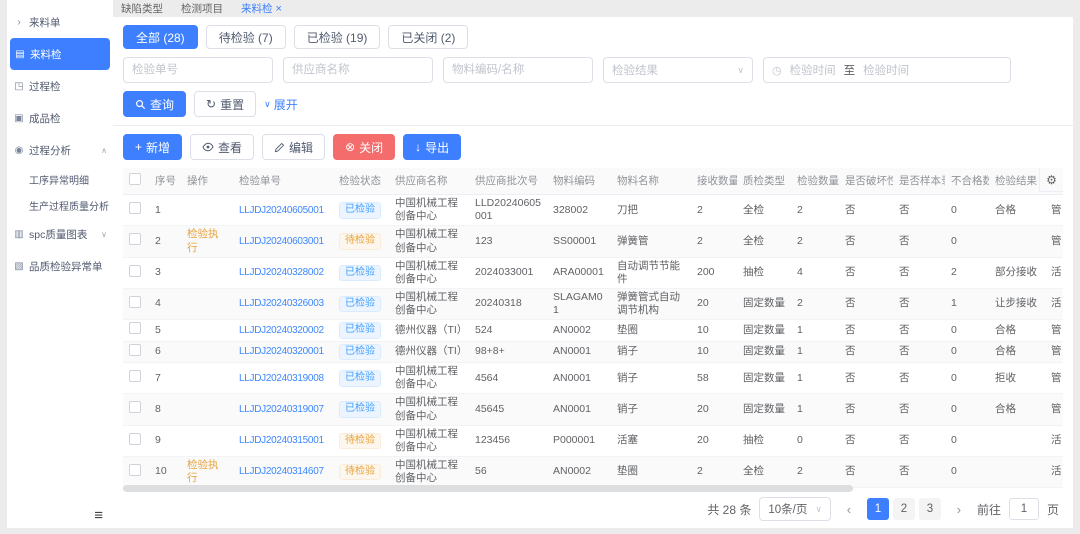 The image size is (1080, 534). Describe the element at coordinates (281, 303) in the screenshot. I see `inspection-order-link: LLJDJ20240326003` at that location.